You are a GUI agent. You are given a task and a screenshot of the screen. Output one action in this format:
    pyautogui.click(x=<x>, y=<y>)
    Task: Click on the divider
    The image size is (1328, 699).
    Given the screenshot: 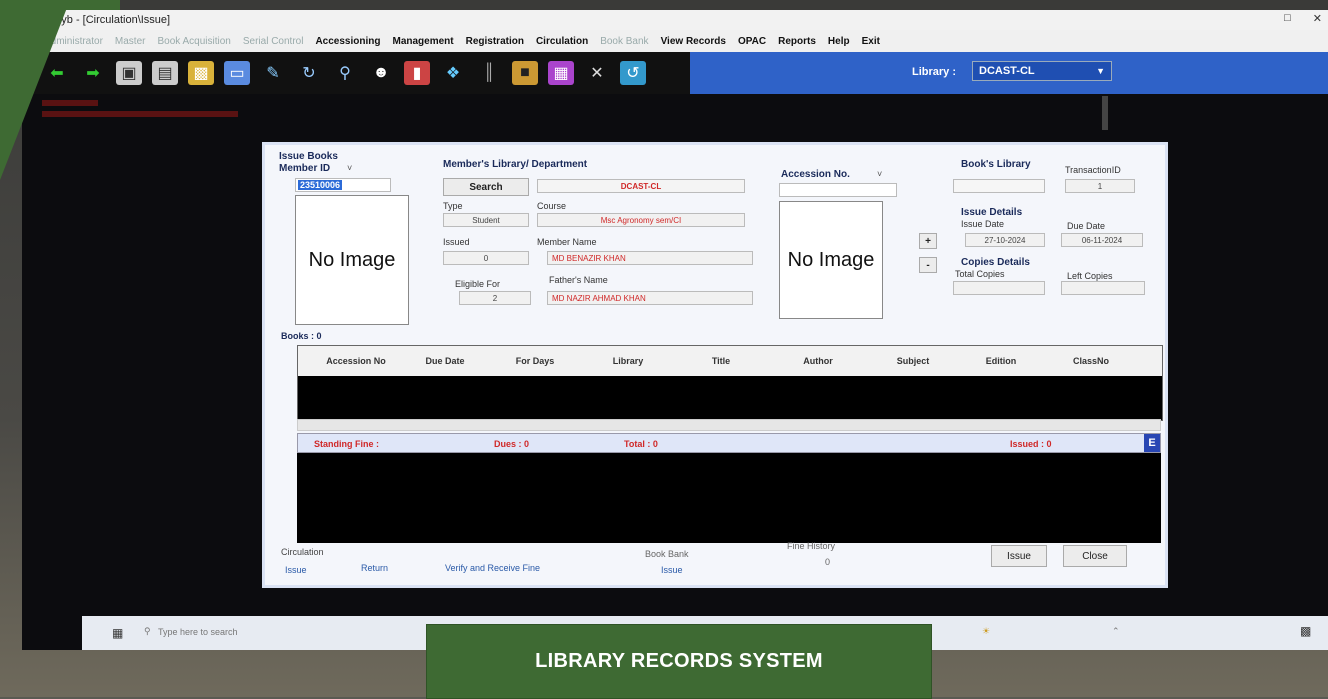 What is the action you would take?
    pyautogui.click(x=1105, y=113)
    